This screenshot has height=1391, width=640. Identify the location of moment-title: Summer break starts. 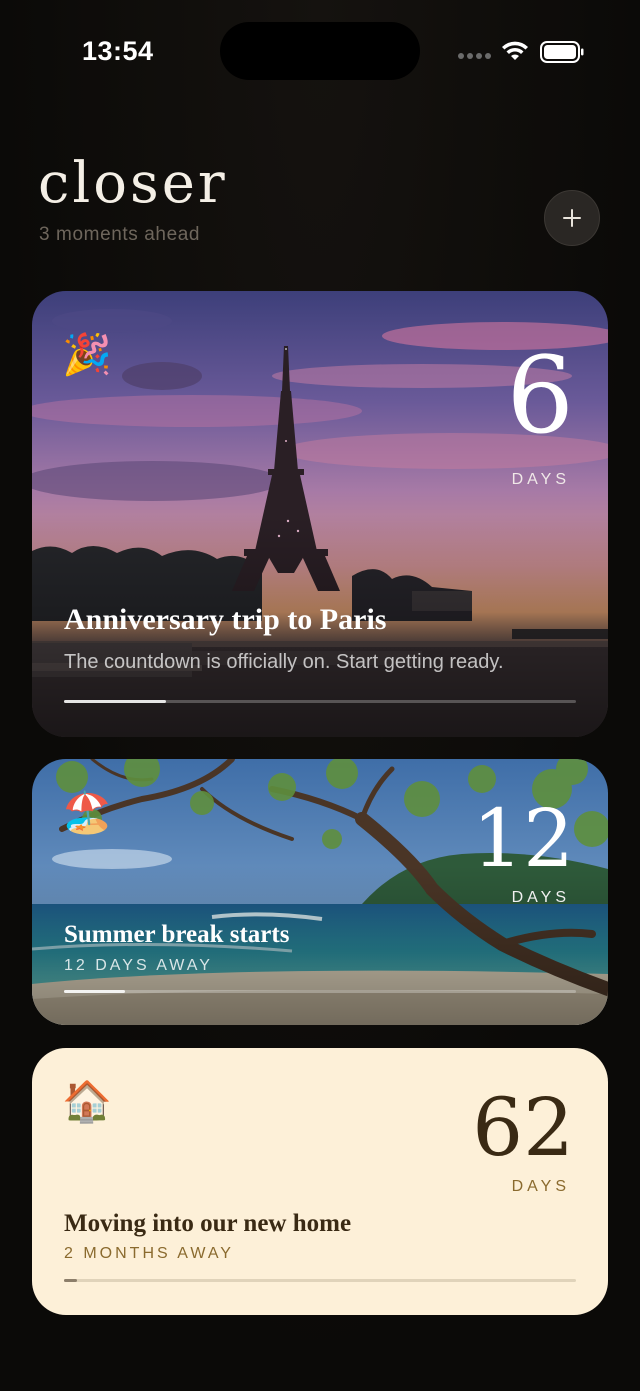
(177, 934).